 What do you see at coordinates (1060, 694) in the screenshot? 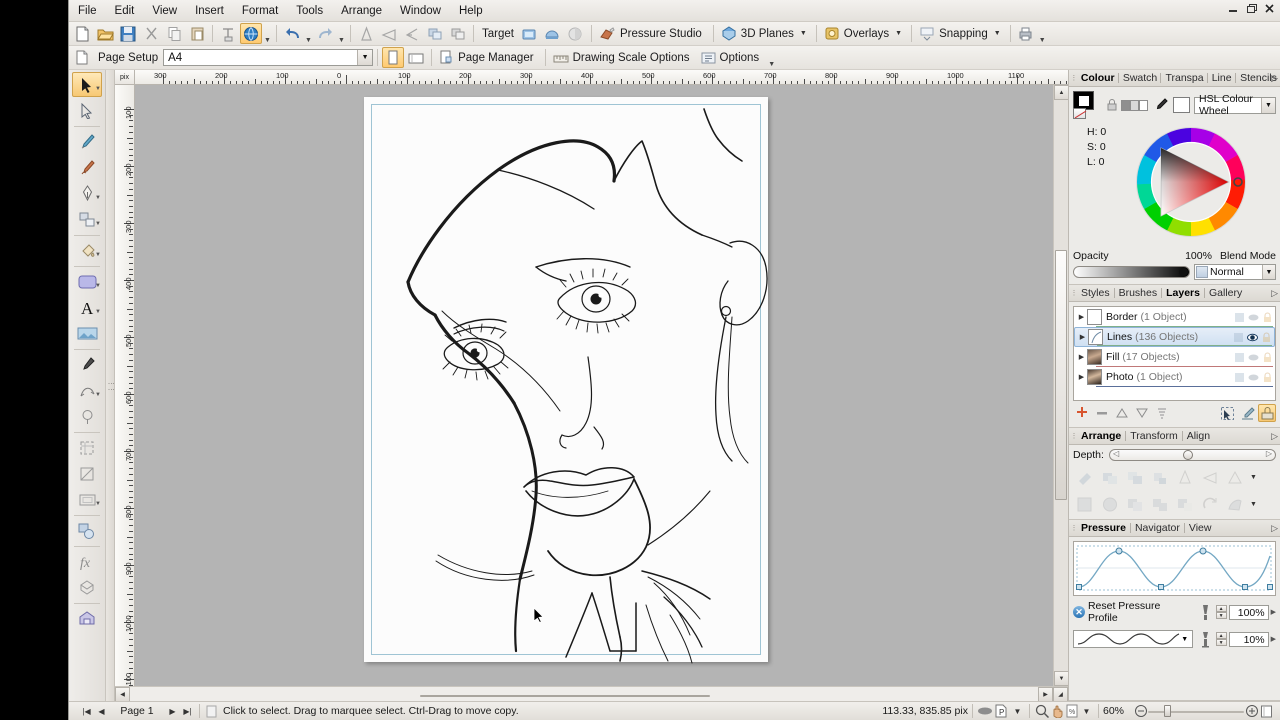
I see `scroll-resize-grip: ◢` at bounding box center [1060, 694].